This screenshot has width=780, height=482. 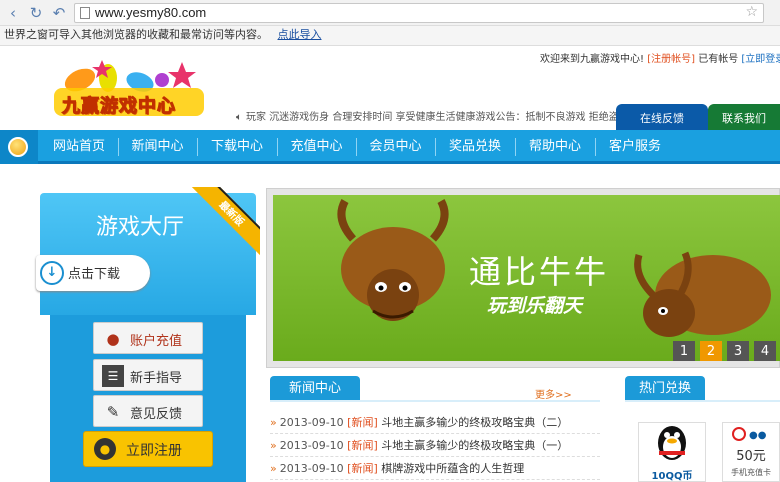 I want to click on download-label: 点击下载, so click(x=94, y=274).